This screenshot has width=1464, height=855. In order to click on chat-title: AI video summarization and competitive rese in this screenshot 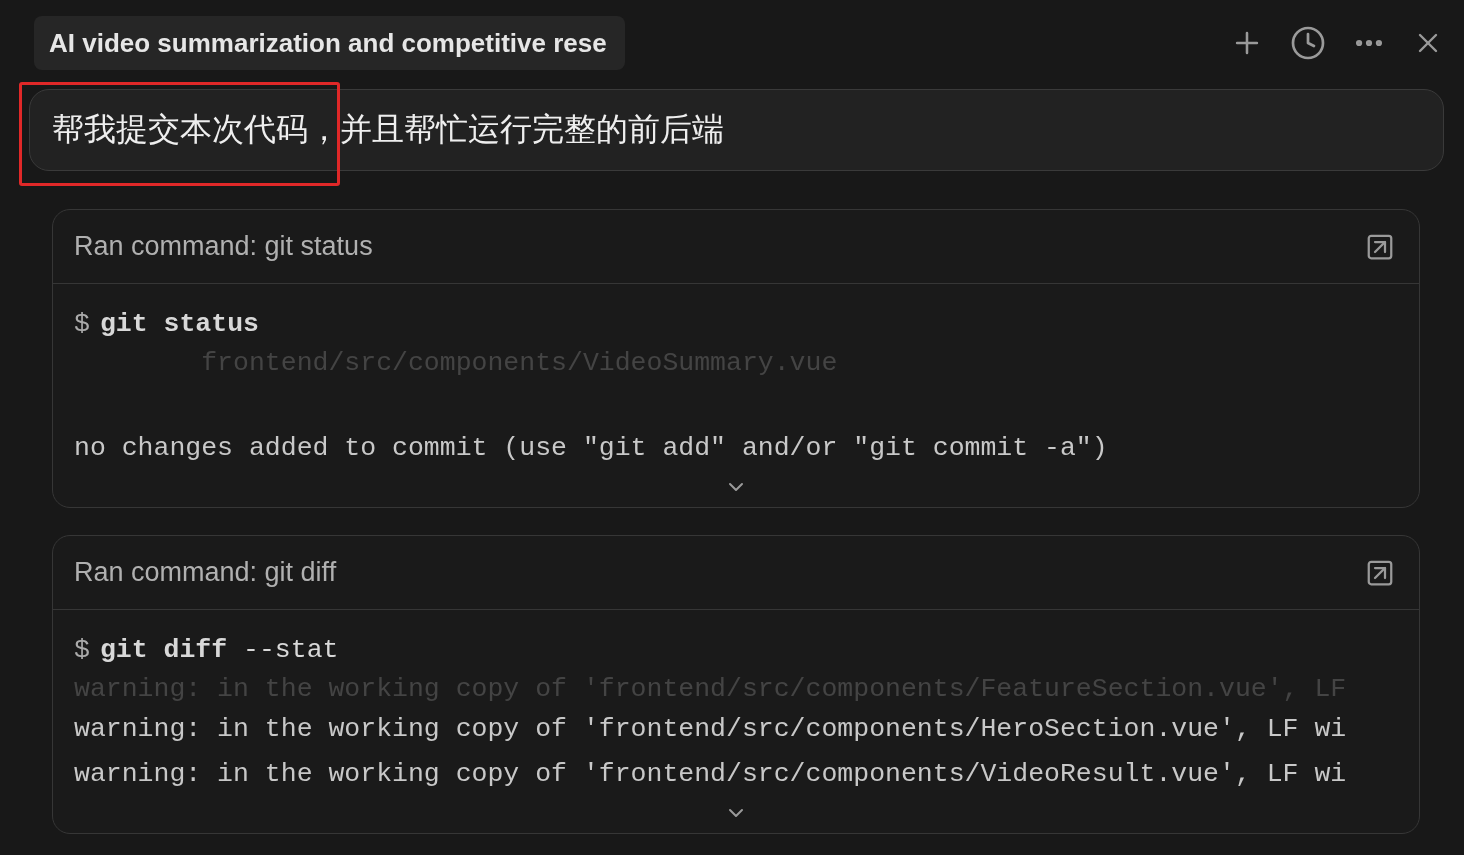, I will do `click(329, 43)`.